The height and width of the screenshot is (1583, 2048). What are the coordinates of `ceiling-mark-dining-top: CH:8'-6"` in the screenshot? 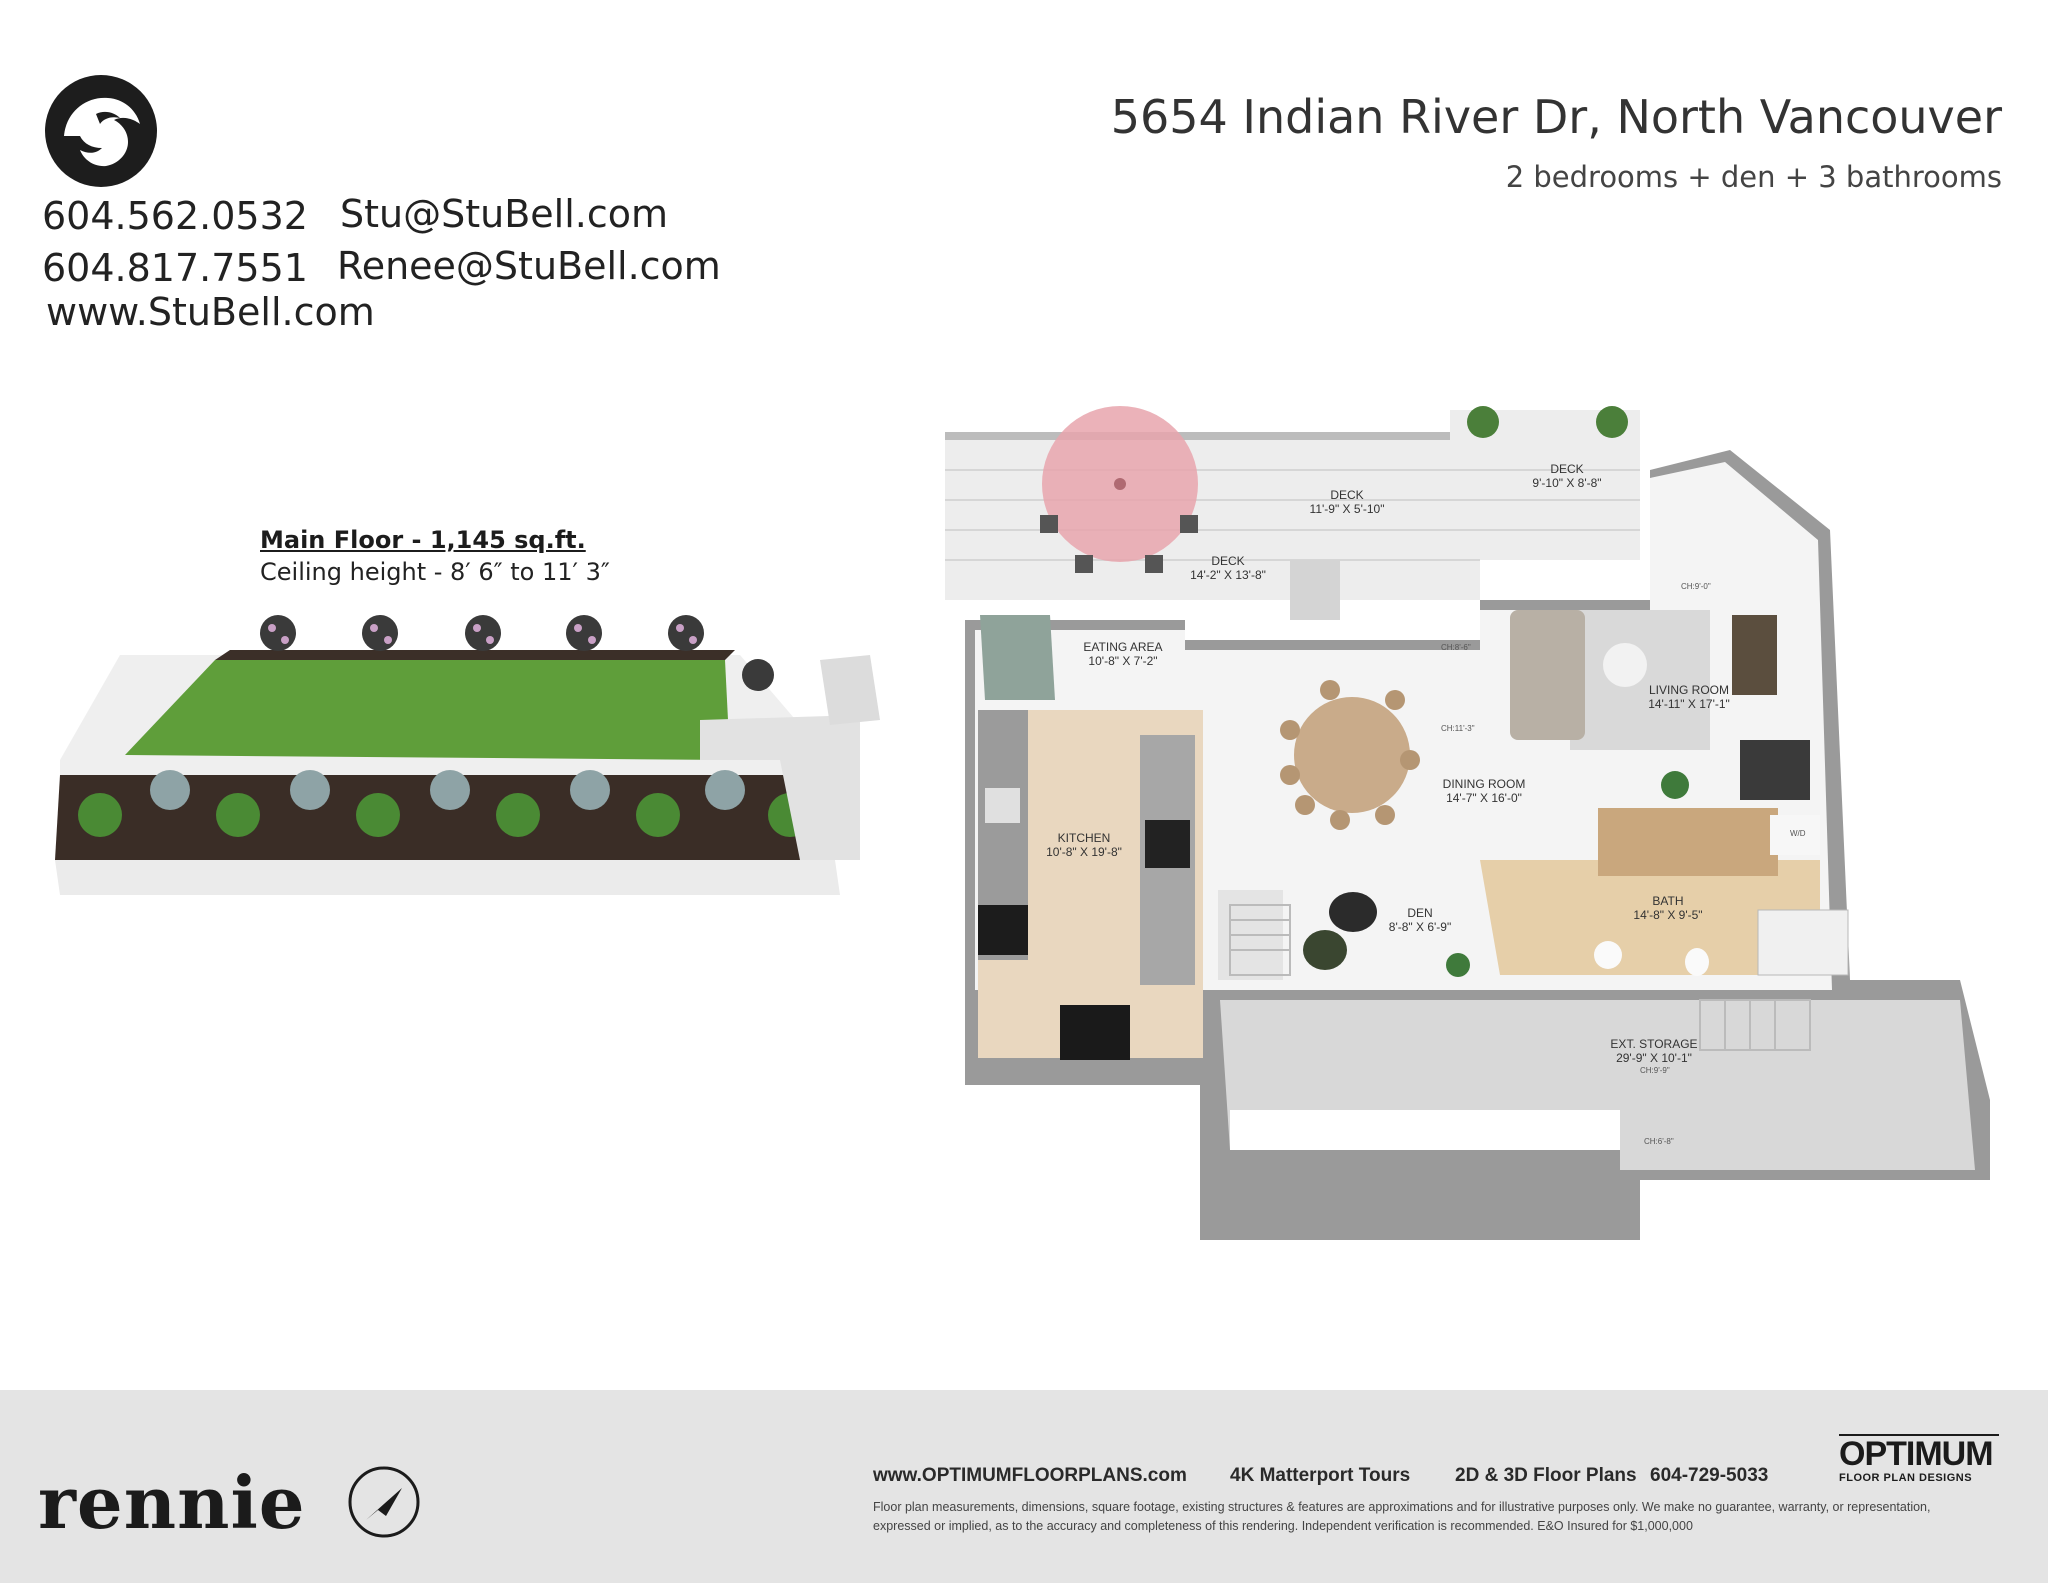 It's located at (1456, 647).